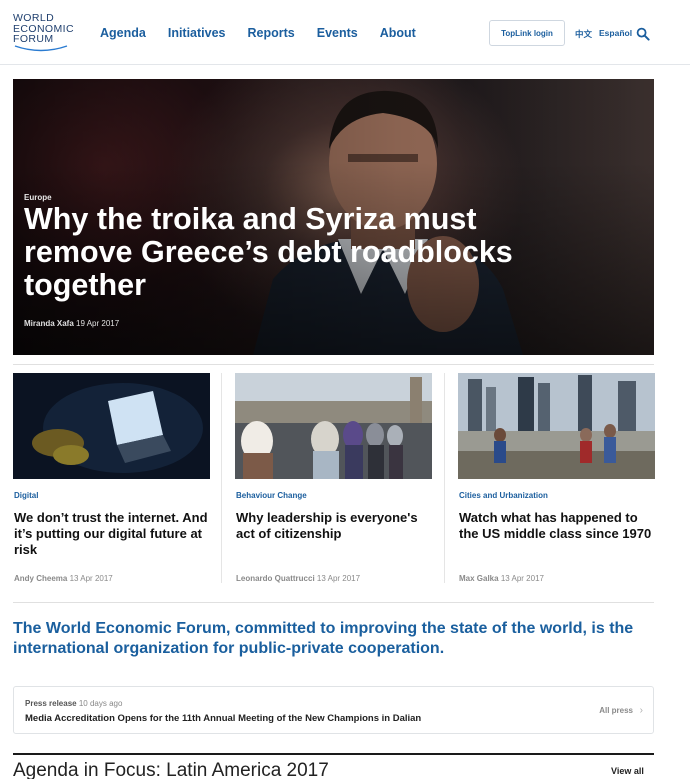 The width and height of the screenshot is (690, 779). What do you see at coordinates (34, 18) in the screenshot?
I see `logo-line-1: WORLD` at bounding box center [34, 18].